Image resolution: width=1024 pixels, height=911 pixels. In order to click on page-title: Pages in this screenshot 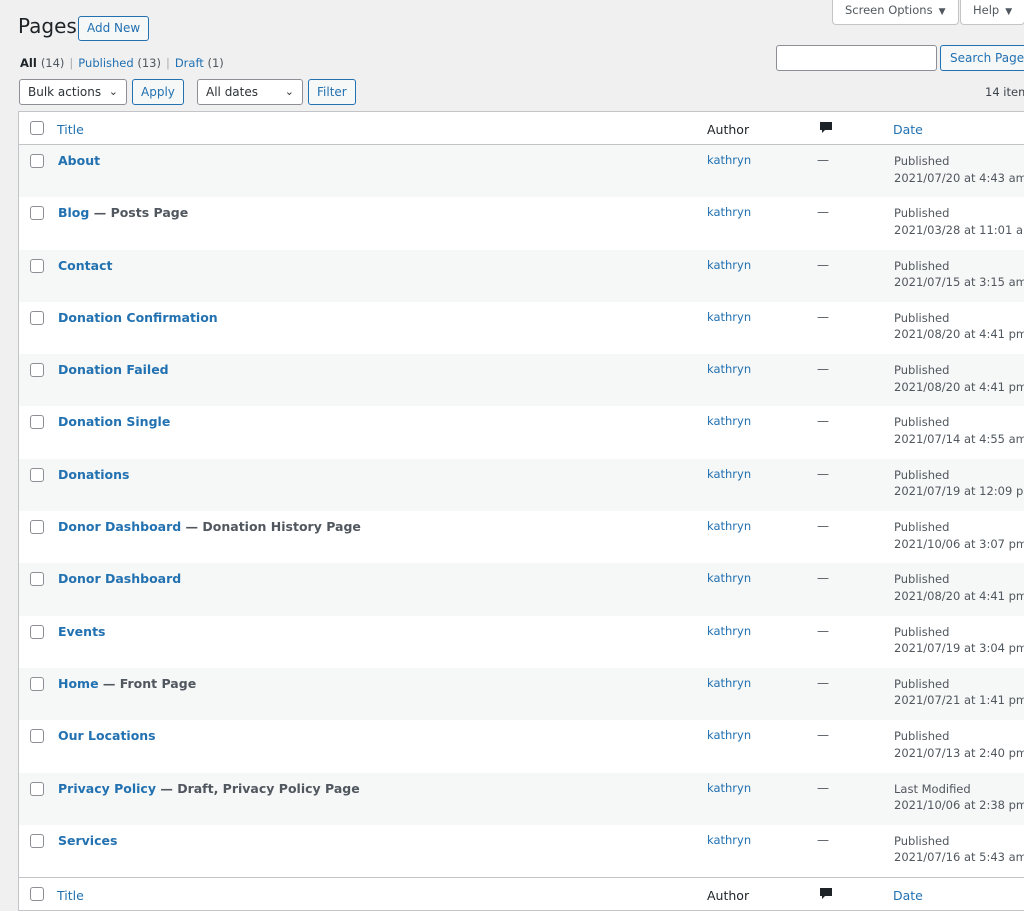, I will do `click(47, 26)`.